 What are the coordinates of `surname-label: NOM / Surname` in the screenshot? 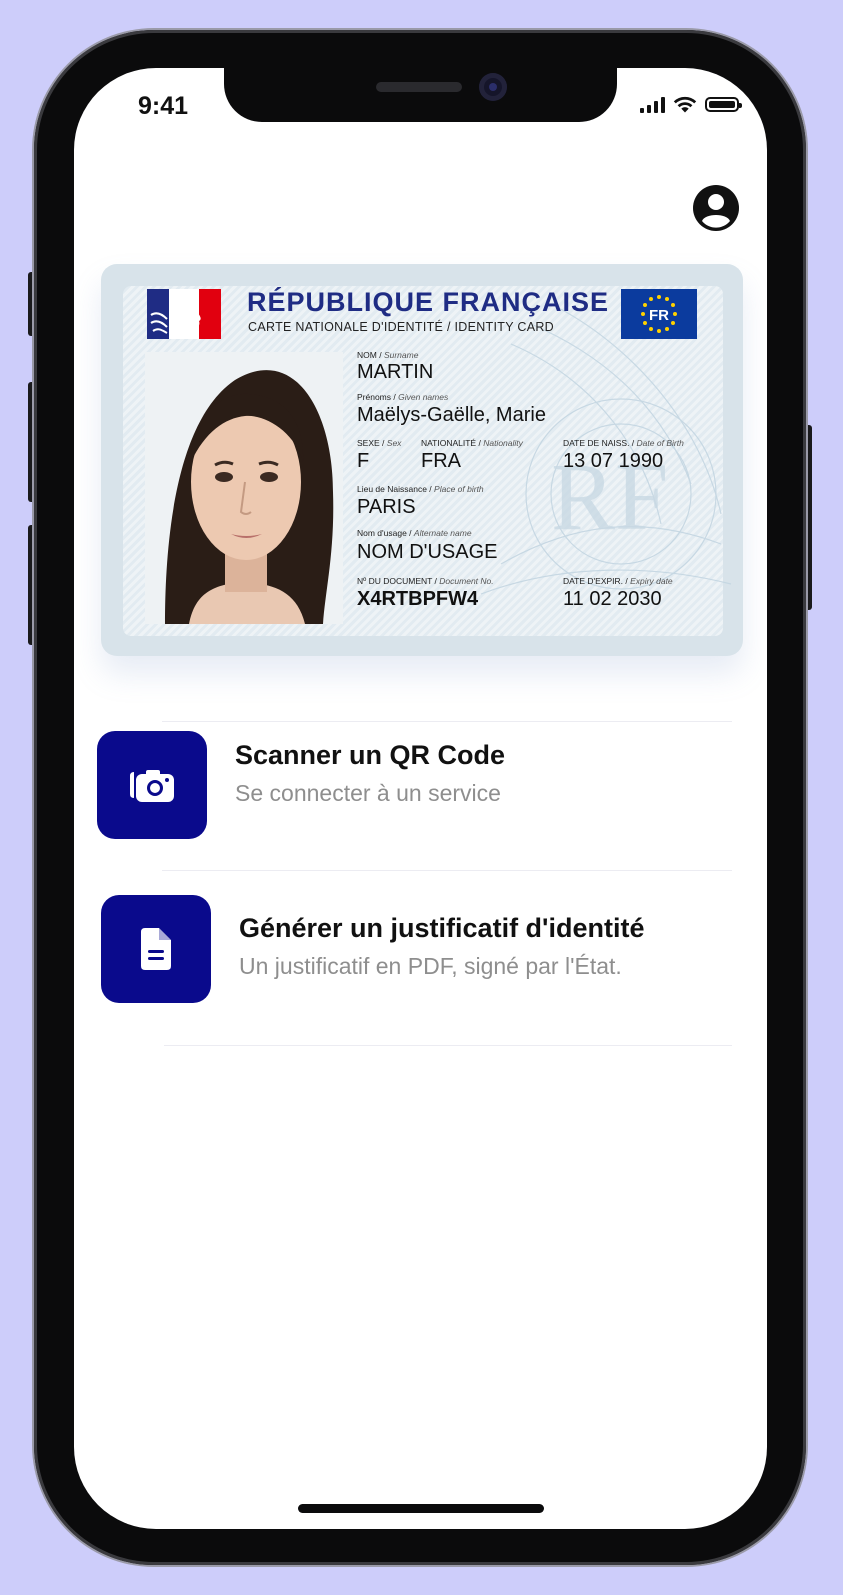 It's located at (388, 355).